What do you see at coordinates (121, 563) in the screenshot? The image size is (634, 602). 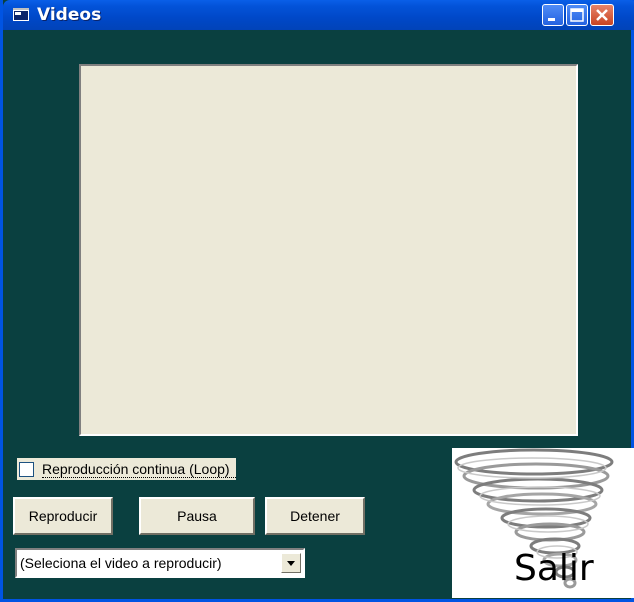 I see `video-select-value: (Seleciona el video a reproducir)` at bounding box center [121, 563].